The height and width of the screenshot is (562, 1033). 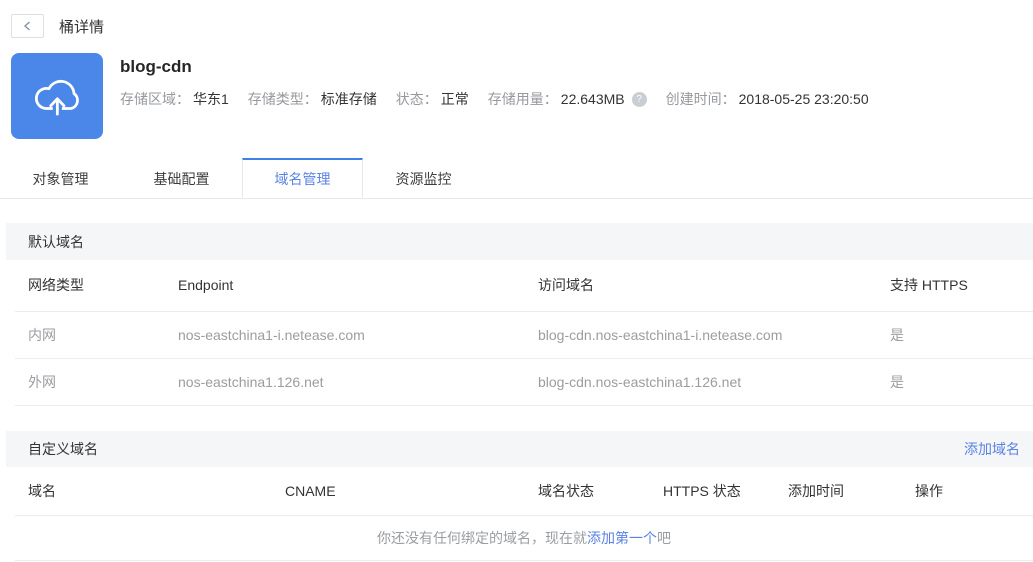 I want to click on column-header-https-status: HTTPS 状态, so click(x=712, y=491).